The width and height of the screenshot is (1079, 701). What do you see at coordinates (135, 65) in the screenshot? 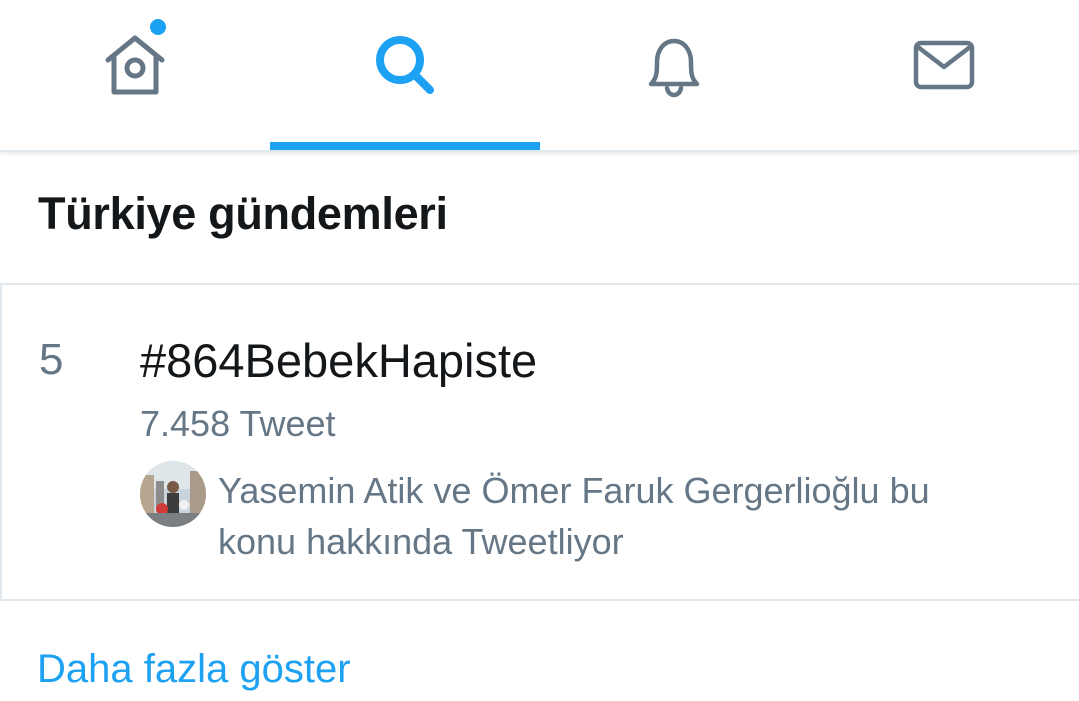
I see `home-icon` at bounding box center [135, 65].